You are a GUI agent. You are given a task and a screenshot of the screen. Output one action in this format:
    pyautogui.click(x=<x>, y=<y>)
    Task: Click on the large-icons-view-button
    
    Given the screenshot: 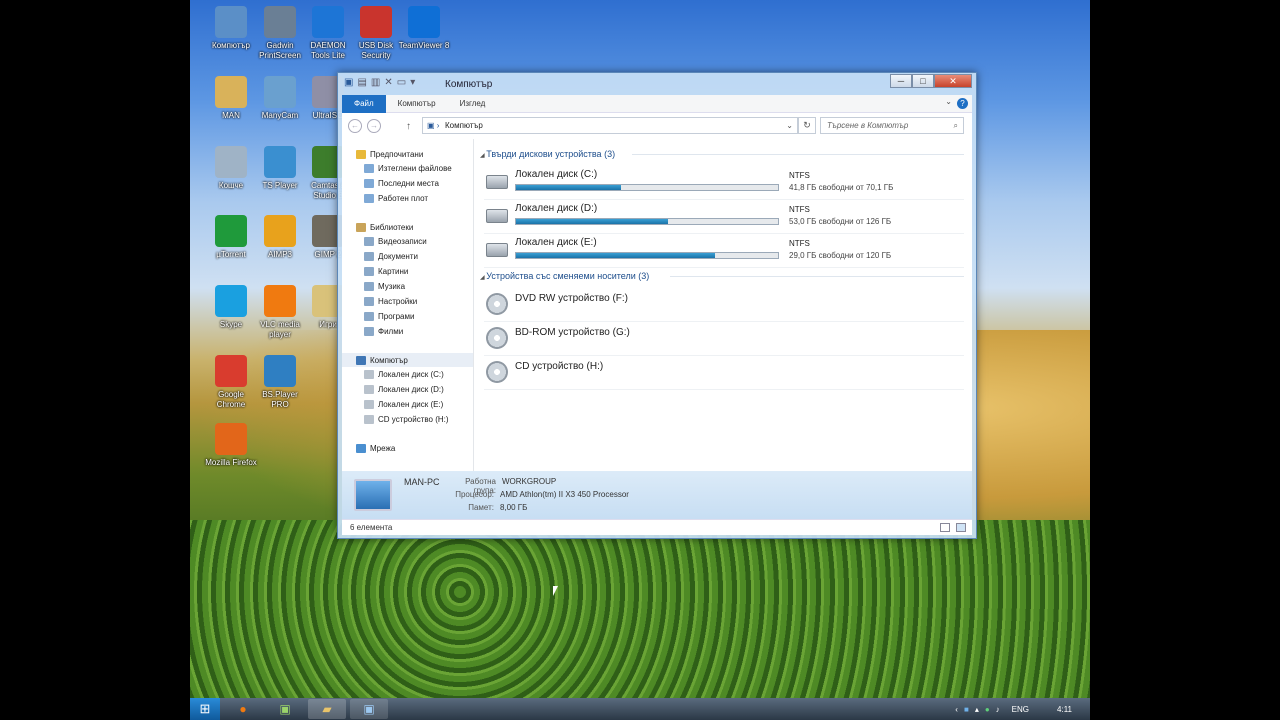 What is the action you would take?
    pyautogui.click(x=961, y=527)
    